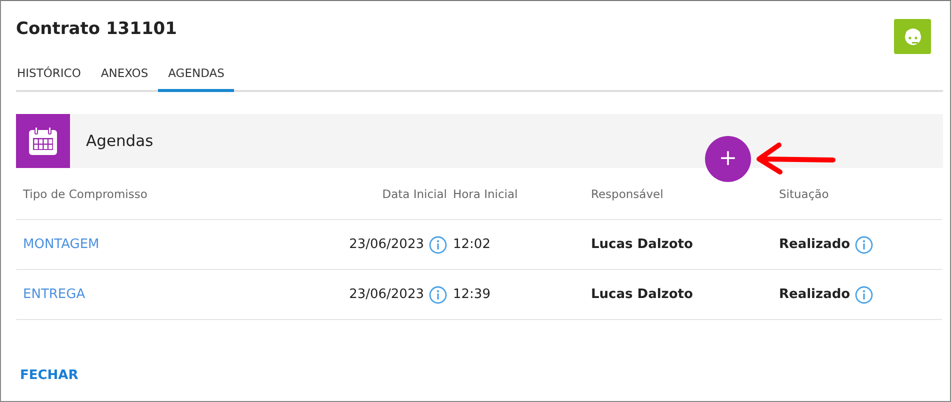  I want to click on column-header: Hora Inicial, so click(486, 193).